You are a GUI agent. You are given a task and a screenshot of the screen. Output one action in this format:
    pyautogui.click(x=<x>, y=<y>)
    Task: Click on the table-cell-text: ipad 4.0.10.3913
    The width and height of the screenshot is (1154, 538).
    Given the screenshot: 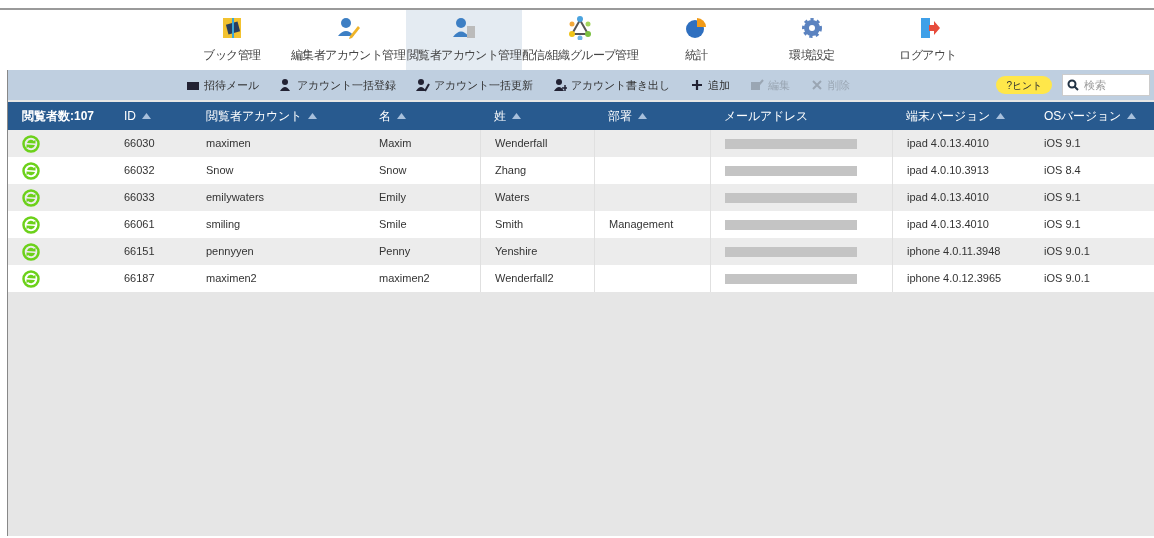 What is the action you would take?
    pyautogui.click(x=948, y=171)
    